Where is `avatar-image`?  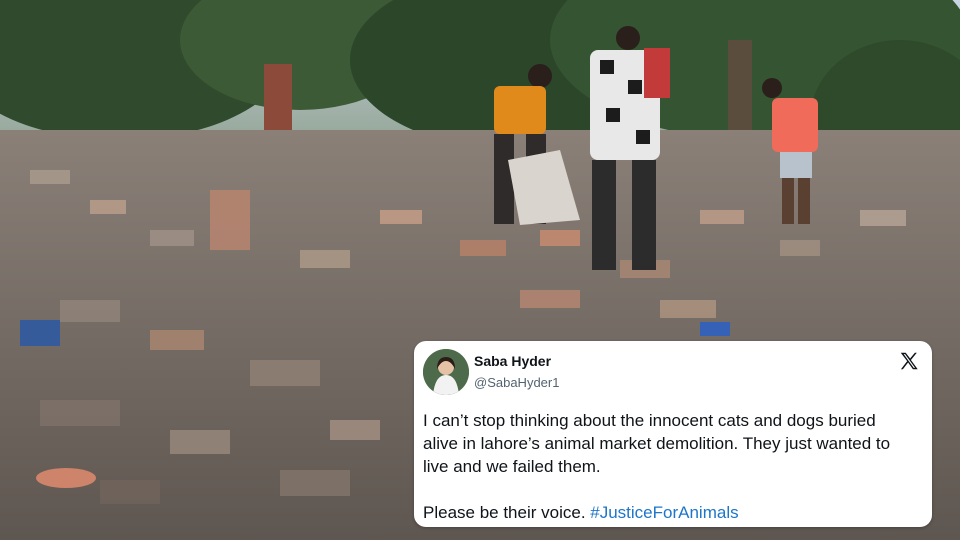
avatar-image is located at coordinates (446, 372).